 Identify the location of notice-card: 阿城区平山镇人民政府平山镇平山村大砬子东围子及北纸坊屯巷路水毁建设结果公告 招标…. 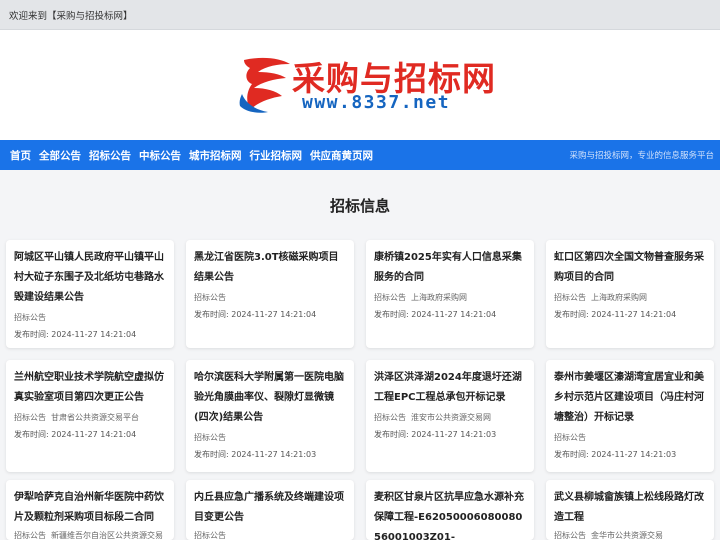
(90, 294).